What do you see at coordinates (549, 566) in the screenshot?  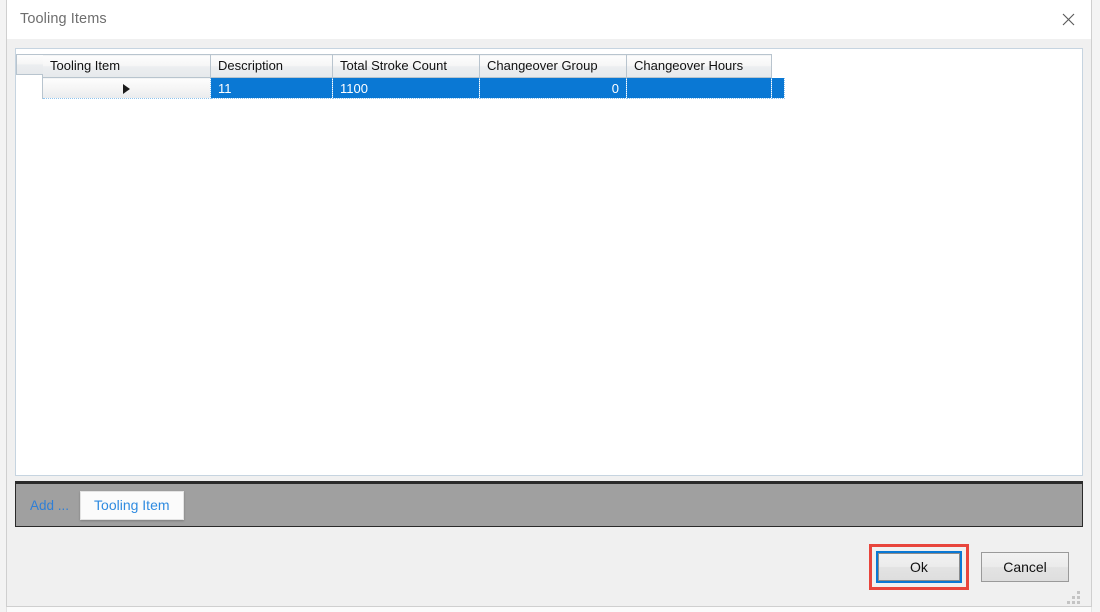 I see `dialog-footer: Ok Cancel` at bounding box center [549, 566].